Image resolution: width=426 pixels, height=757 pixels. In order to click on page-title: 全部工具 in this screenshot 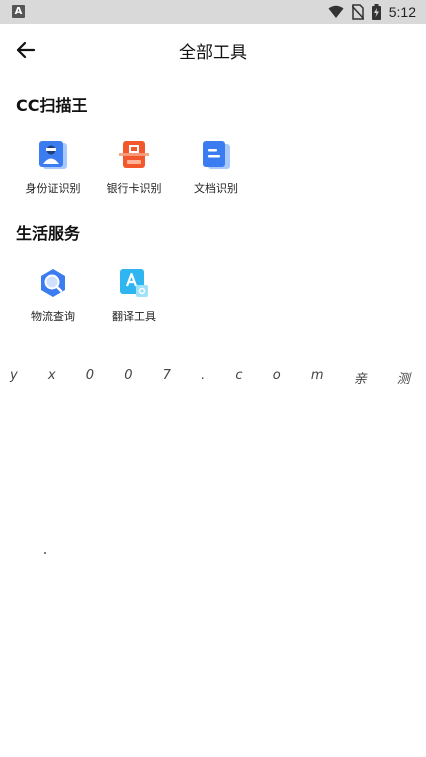, I will do `click(213, 53)`.